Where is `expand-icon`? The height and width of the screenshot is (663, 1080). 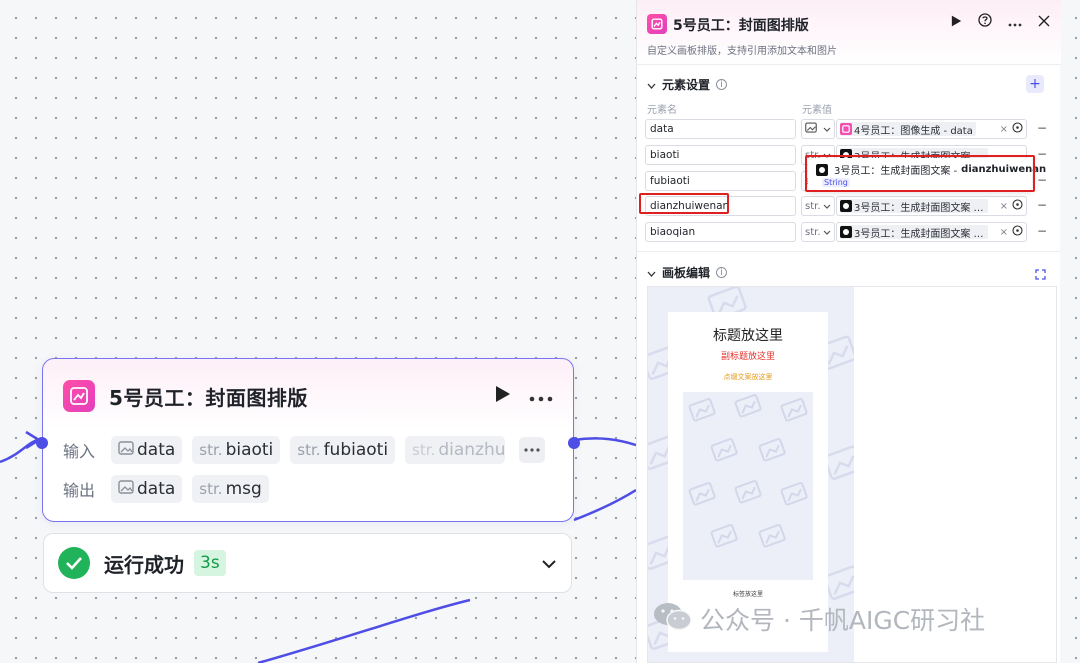
expand-icon is located at coordinates (1040, 274).